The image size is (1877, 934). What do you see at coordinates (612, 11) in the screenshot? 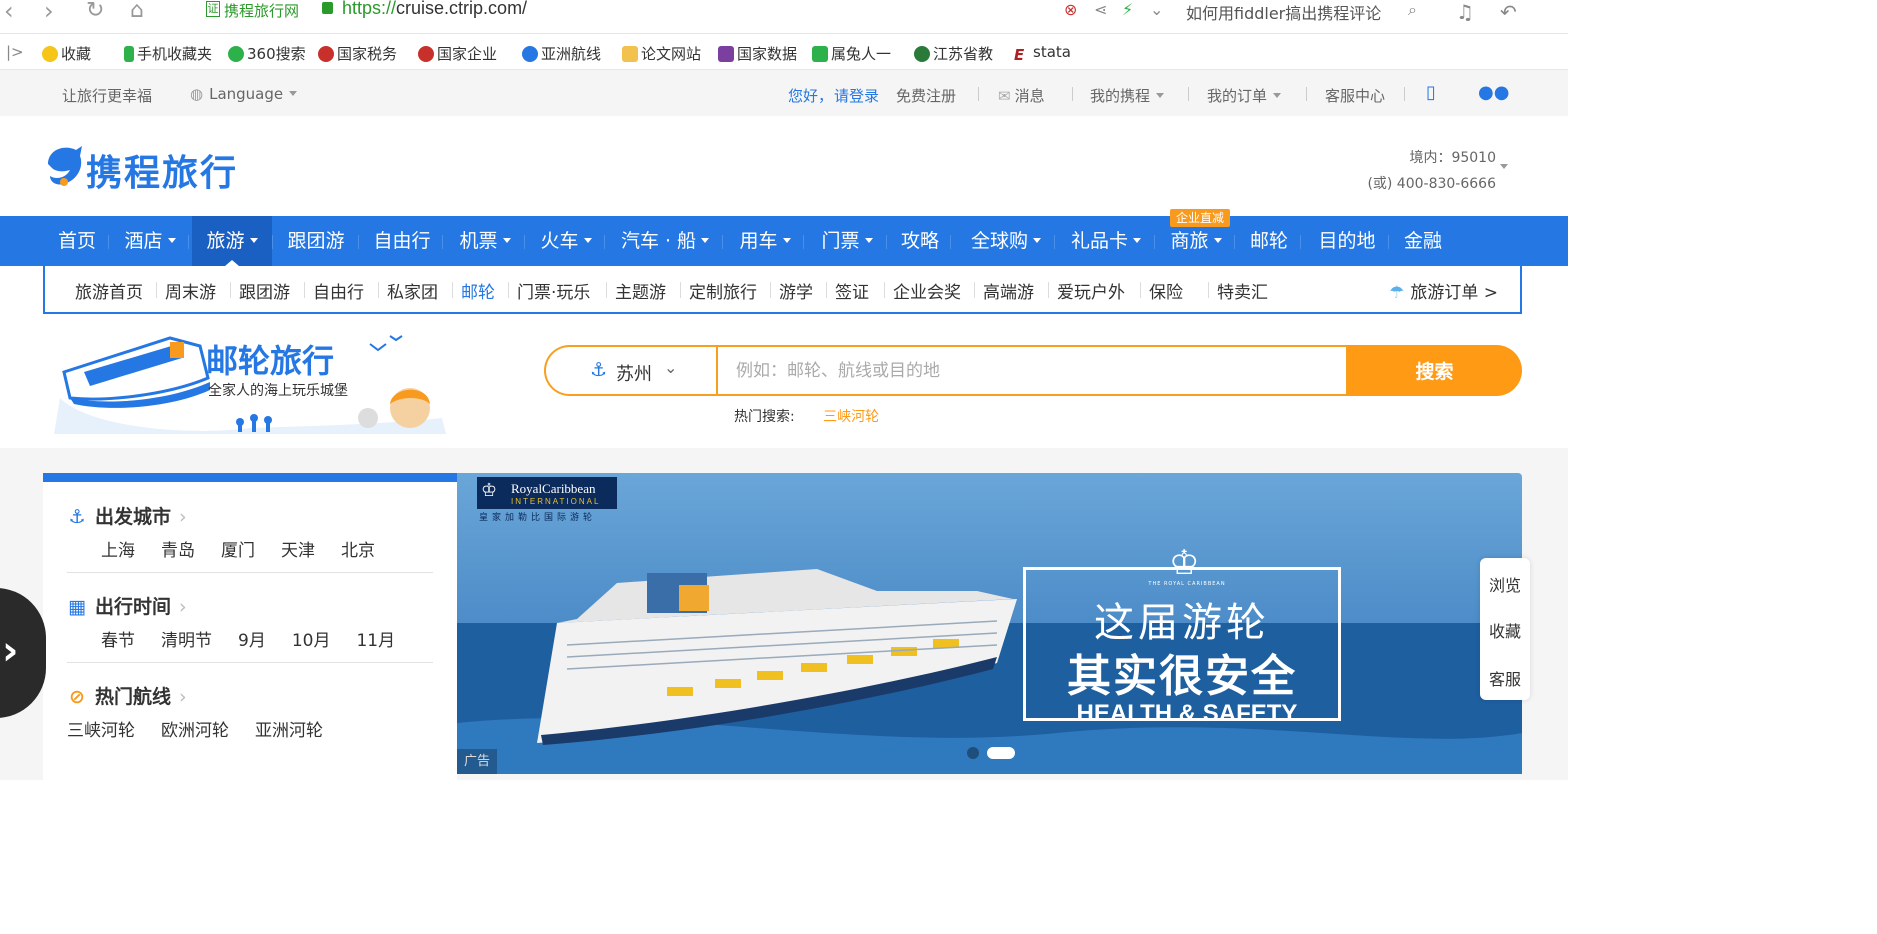
I see `address-bar: 证 携程旅行网 https://cruise.ctrip.com/` at bounding box center [612, 11].